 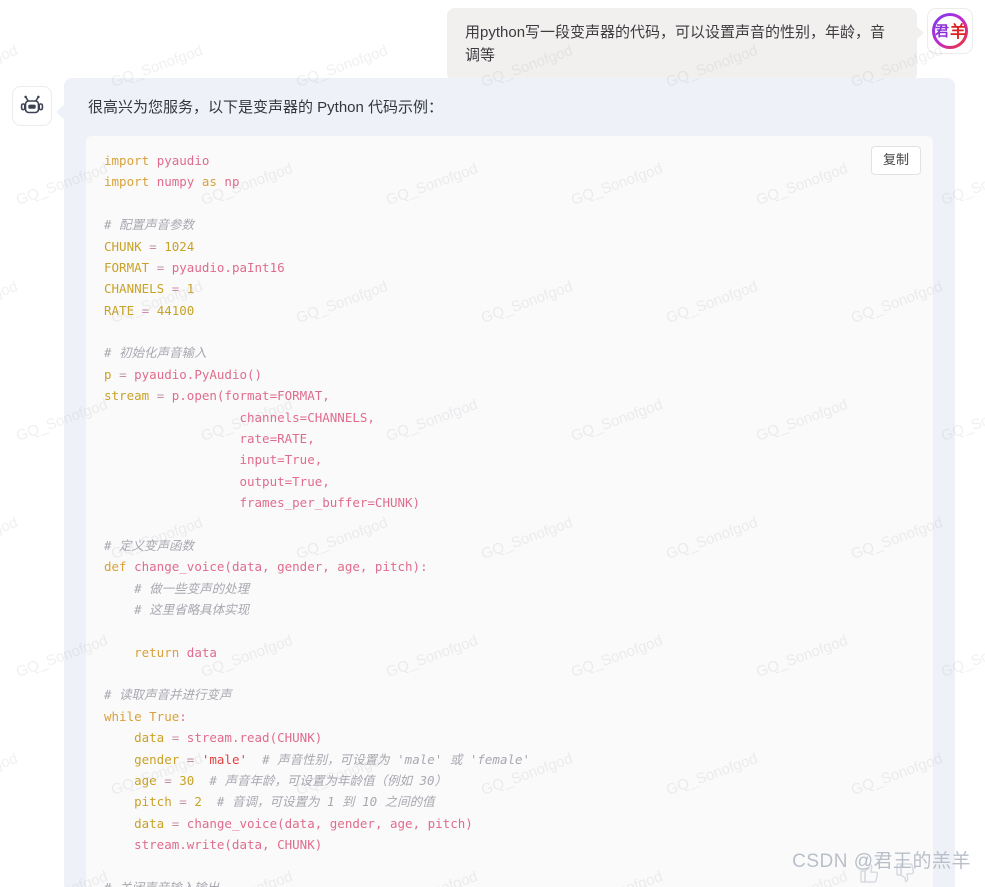 What do you see at coordinates (941, 32) in the screenshot?
I see `svg-text: 君` at bounding box center [941, 32].